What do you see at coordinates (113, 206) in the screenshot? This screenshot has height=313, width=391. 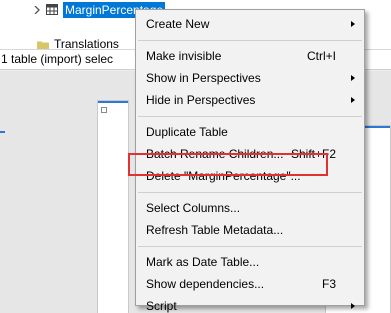 I see `table-card` at bounding box center [113, 206].